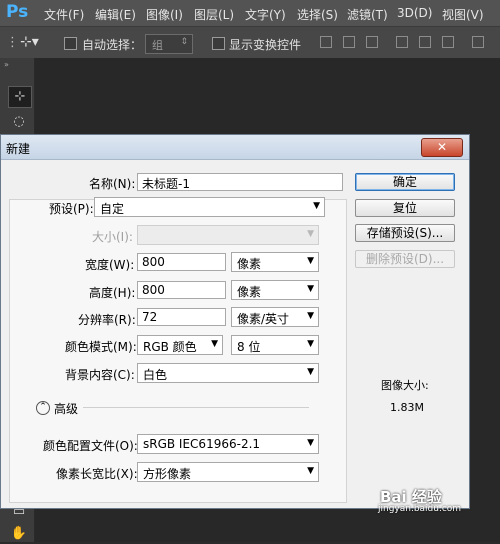 This screenshot has width=500, height=544. I want to click on width-unit-dropdown: 像素 ▼, so click(275, 262).